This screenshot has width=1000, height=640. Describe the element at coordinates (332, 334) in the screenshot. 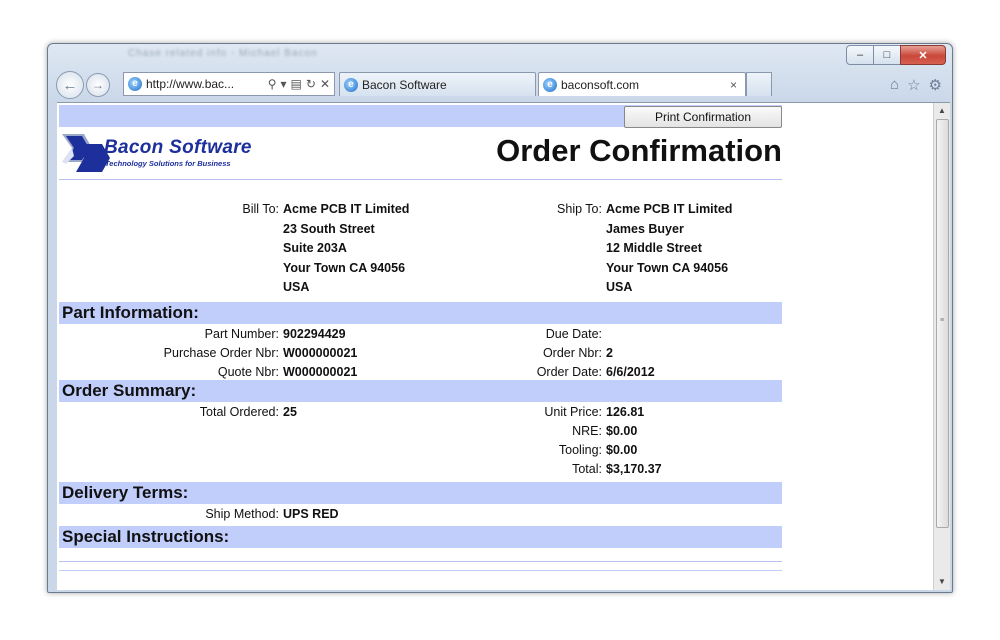

I see `field-due-date: Due Date:` at that location.